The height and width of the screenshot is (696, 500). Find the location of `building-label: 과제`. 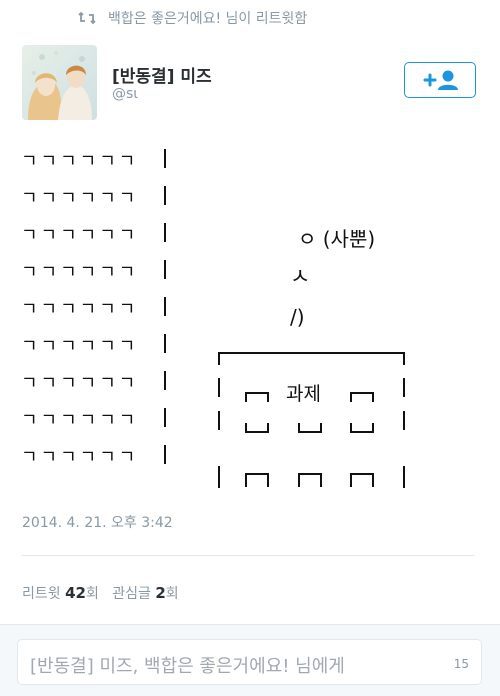

building-label: 과제 is located at coordinates (303, 394).